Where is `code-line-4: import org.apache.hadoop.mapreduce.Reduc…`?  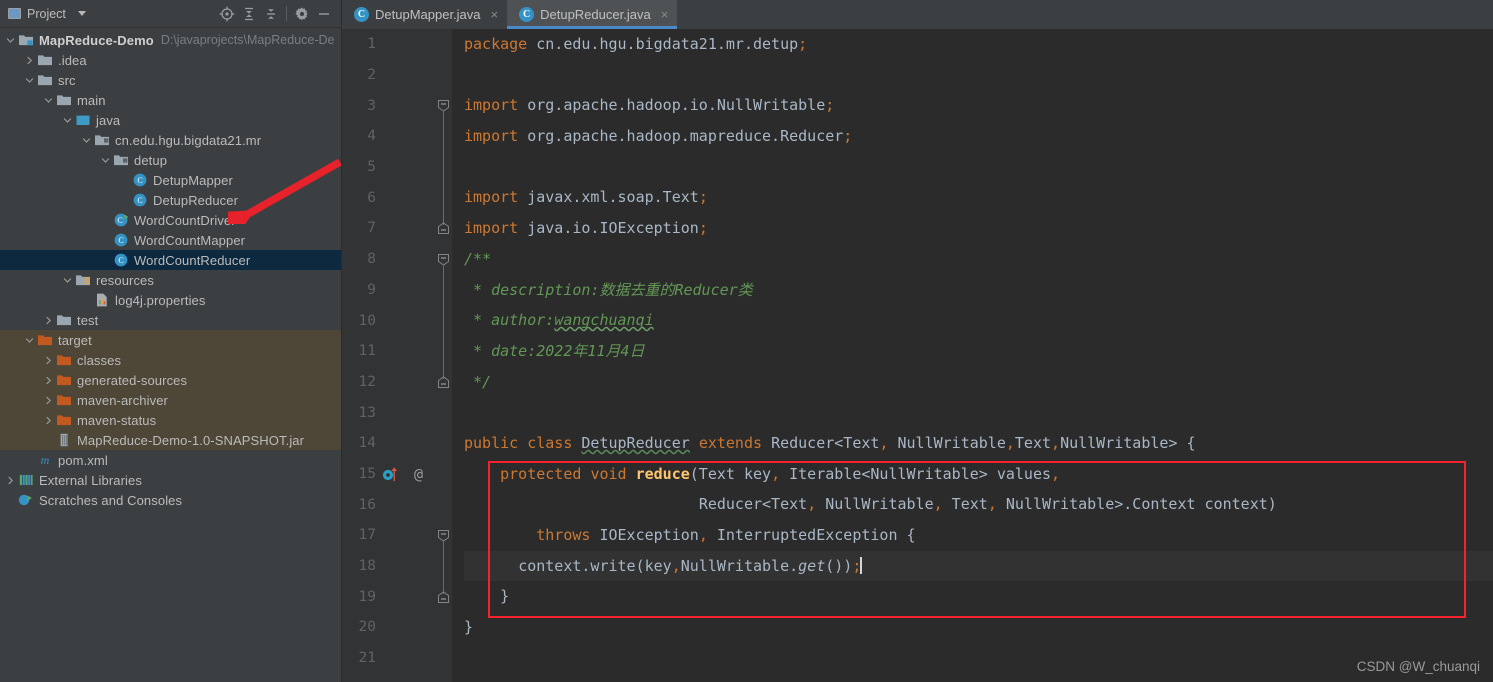 code-line-4: import org.apache.hadoop.mapreduce.Reduc… is located at coordinates (978, 136).